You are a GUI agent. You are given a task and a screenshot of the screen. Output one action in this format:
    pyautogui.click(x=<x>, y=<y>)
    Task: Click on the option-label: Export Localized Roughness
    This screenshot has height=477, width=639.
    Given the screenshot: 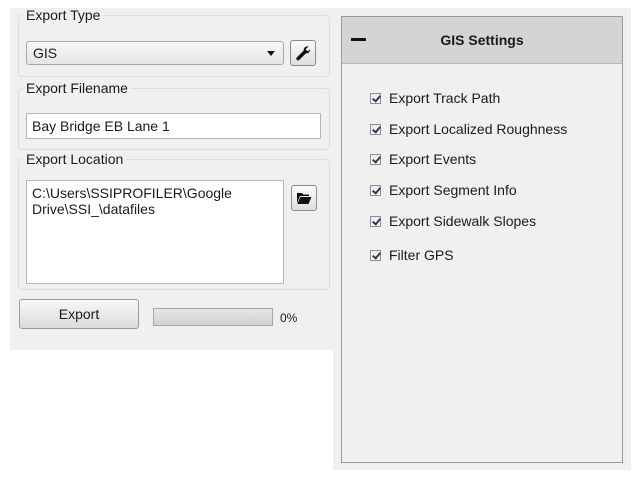 What is the action you would take?
    pyautogui.click(x=478, y=129)
    